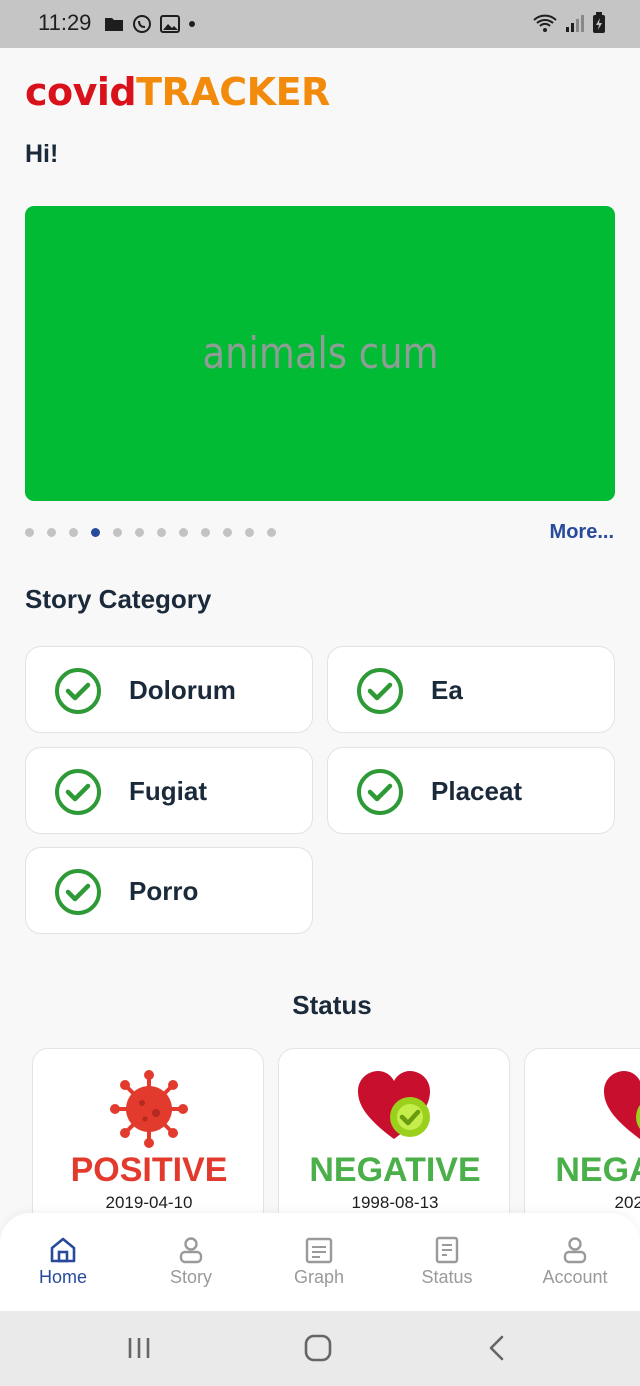 The image size is (640, 1386). What do you see at coordinates (599, 22) in the screenshot?
I see `battery-icon` at bounding box center [599, 22].